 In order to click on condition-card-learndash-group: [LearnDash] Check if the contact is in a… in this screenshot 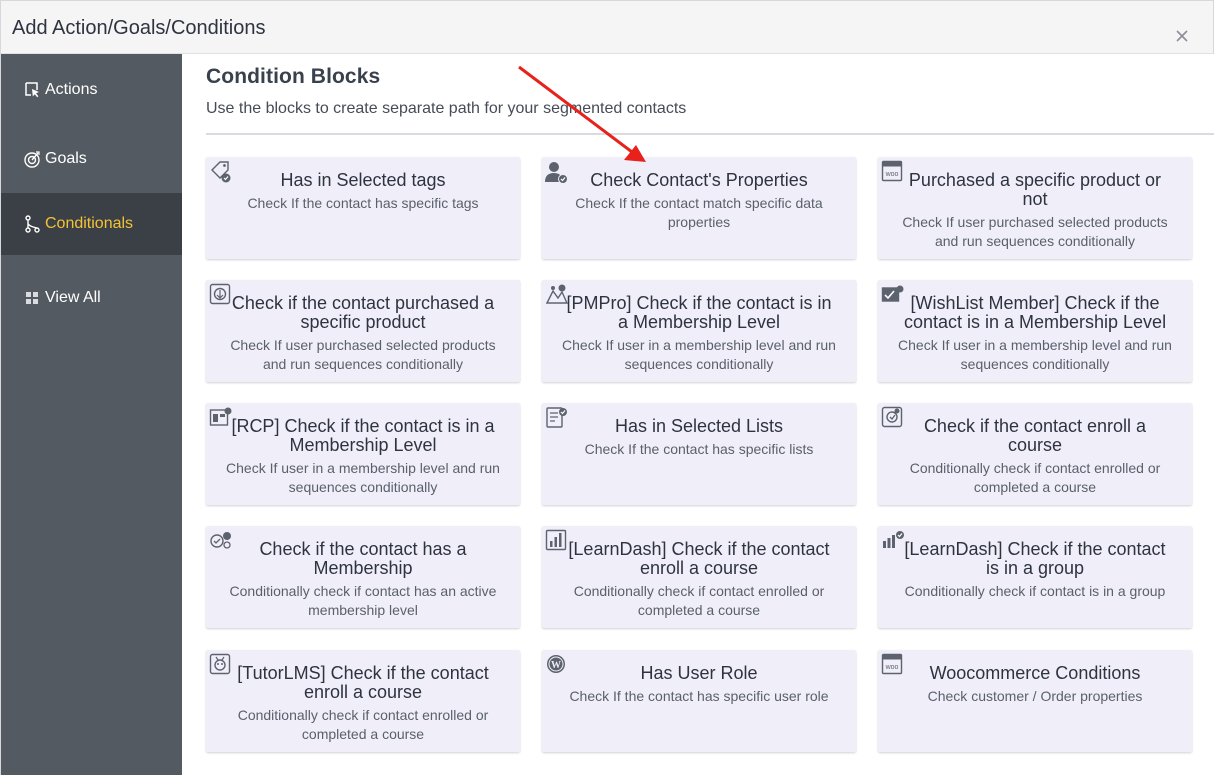, I will do `click(1035, 577)`.